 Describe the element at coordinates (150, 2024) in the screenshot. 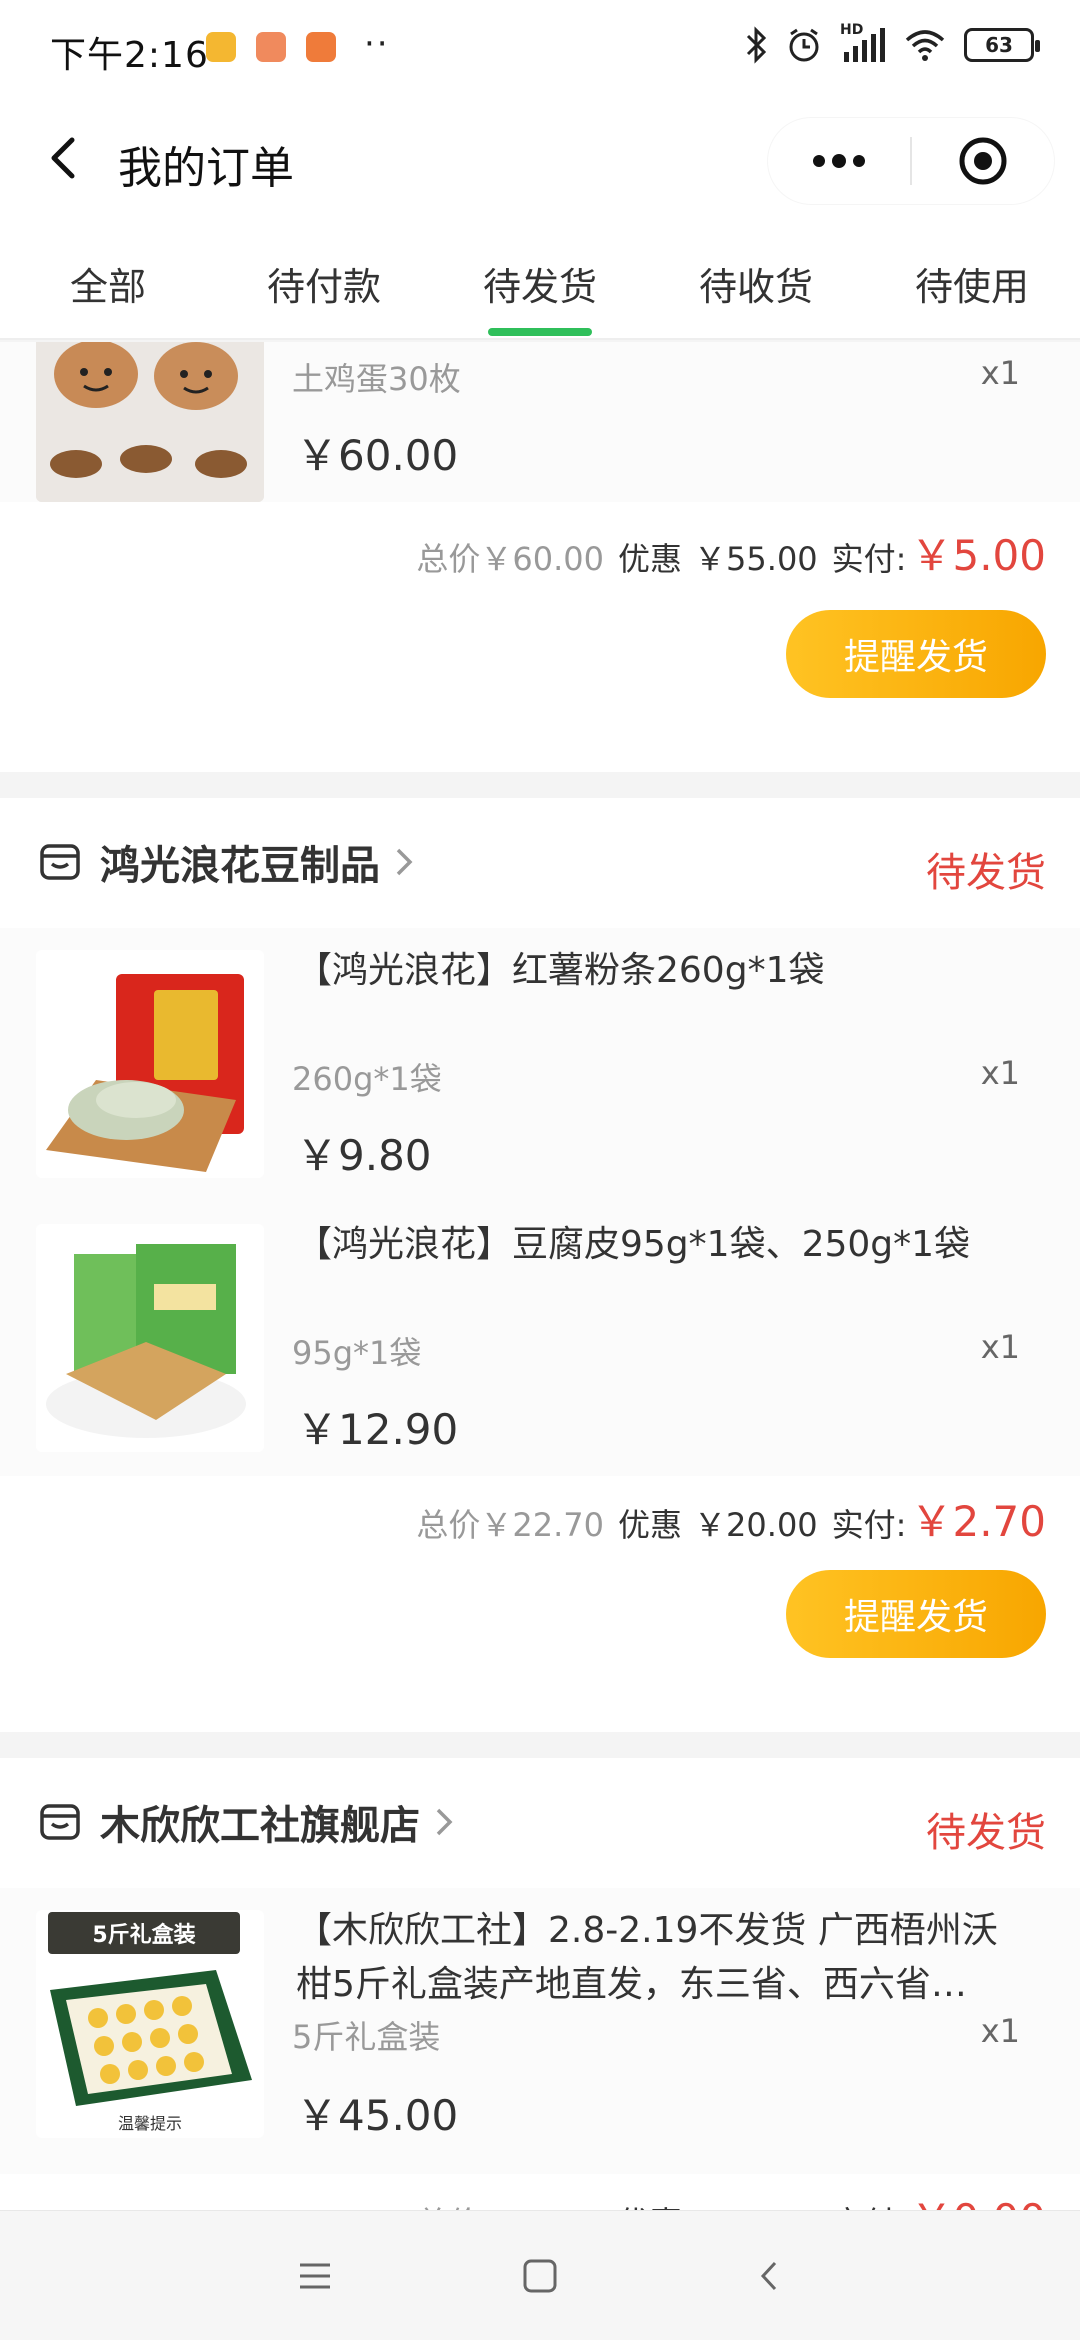

I see `product-image-orange-gift-box: 5斤礼盒装 温馨提示` at that location.